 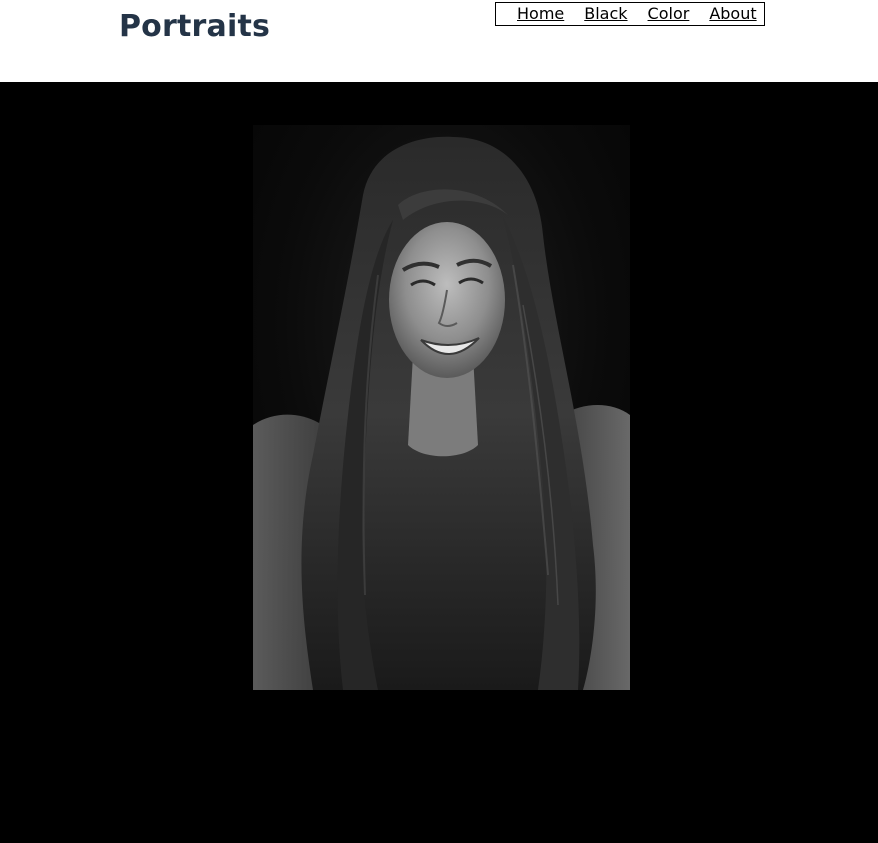 What do you see at coordinates (605, 14) in the screenshot?
I see `nav-link-black: Black` at bounding box center [605, 14].